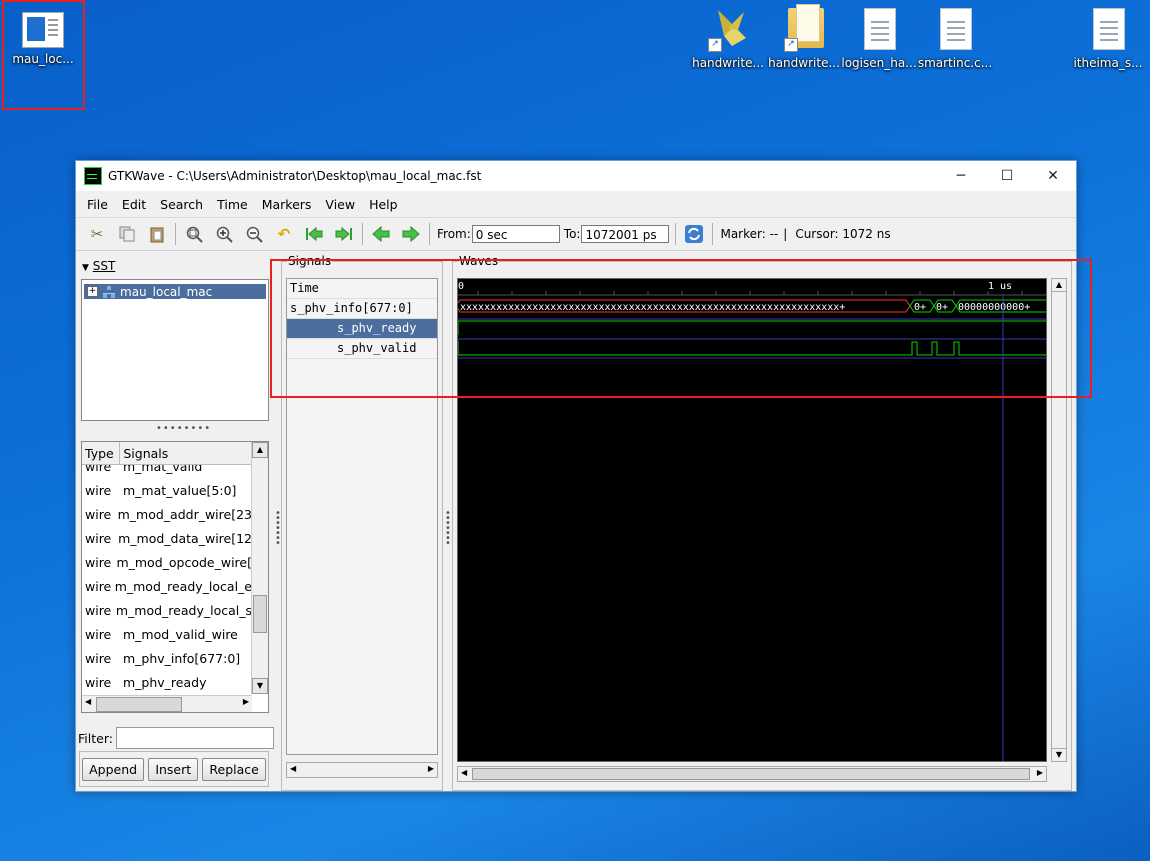  I want to click on module-hierarchy-icon, so click(109, 291).